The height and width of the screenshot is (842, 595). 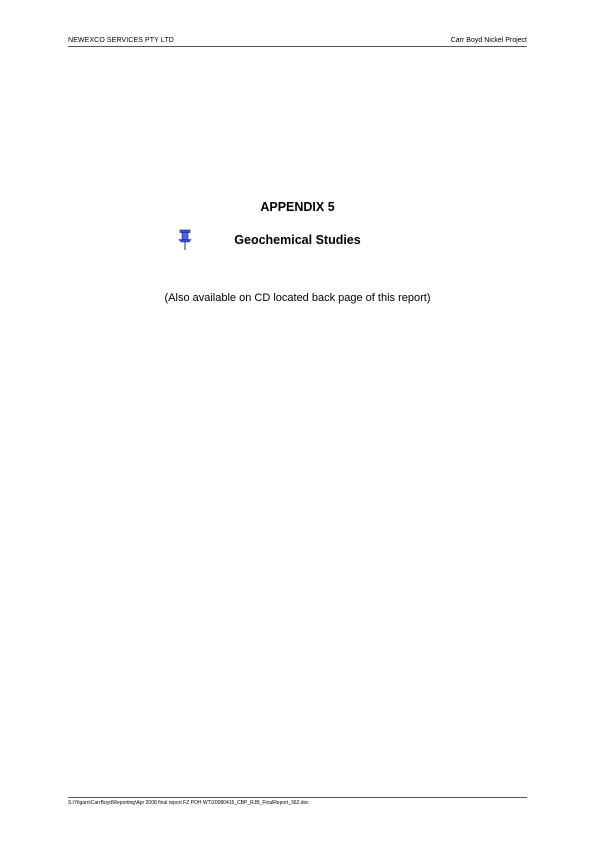 I want to click on section-title: Geochemical Studies, so click(x=297, y=240).